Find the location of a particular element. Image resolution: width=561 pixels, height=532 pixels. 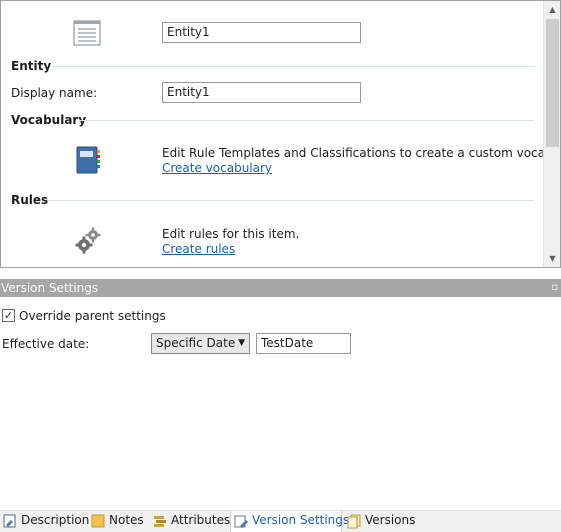

tab-notes: Notes is located at coordinates (118, 521).